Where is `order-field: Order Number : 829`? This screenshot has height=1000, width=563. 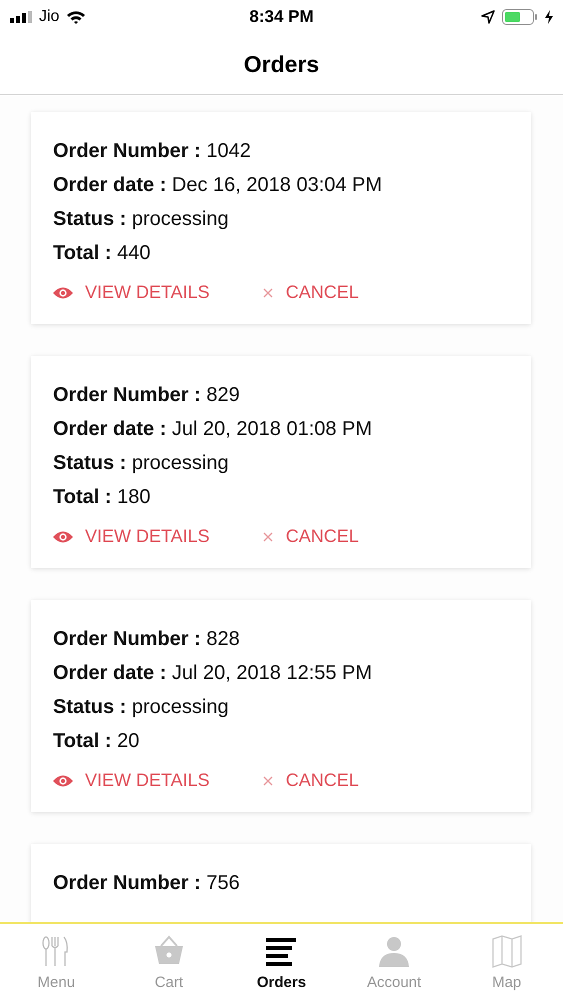
order-field: Order Number : 829 is located at coordinates (281, 395).